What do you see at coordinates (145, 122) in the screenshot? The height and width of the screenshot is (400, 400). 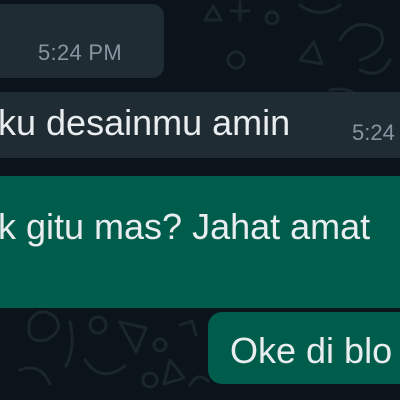 I see `message-text: ku desainmu amin` at bounding box center [145, 122].